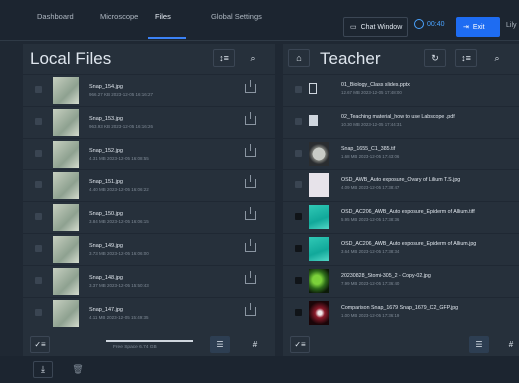 The width and height of the screenshot is (519, 383). Describe the element at coordinates (511, 25) in the screenshot. I see `user-name: Lily` at that location.